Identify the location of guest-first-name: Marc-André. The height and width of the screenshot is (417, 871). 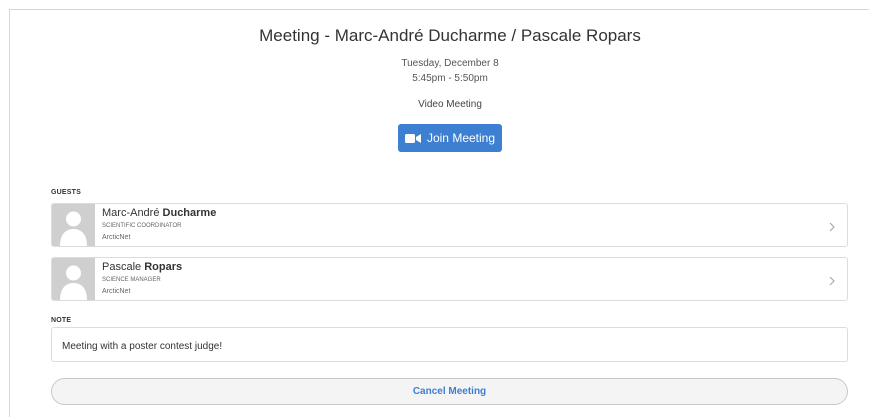
(131, 213).